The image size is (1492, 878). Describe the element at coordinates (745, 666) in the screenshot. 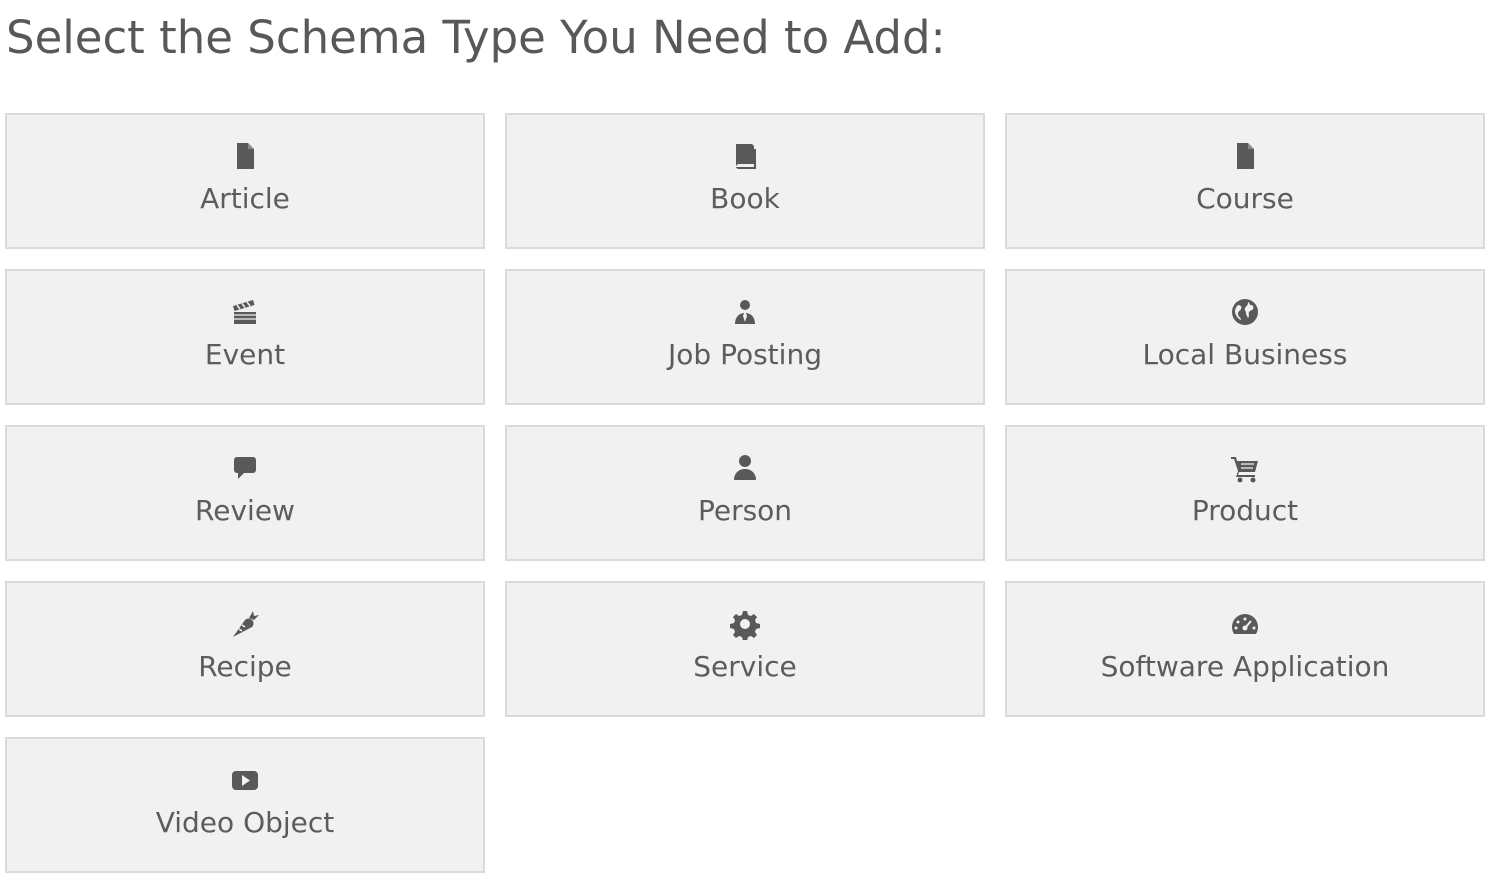

I see `schema-type-label: Service` at that location.